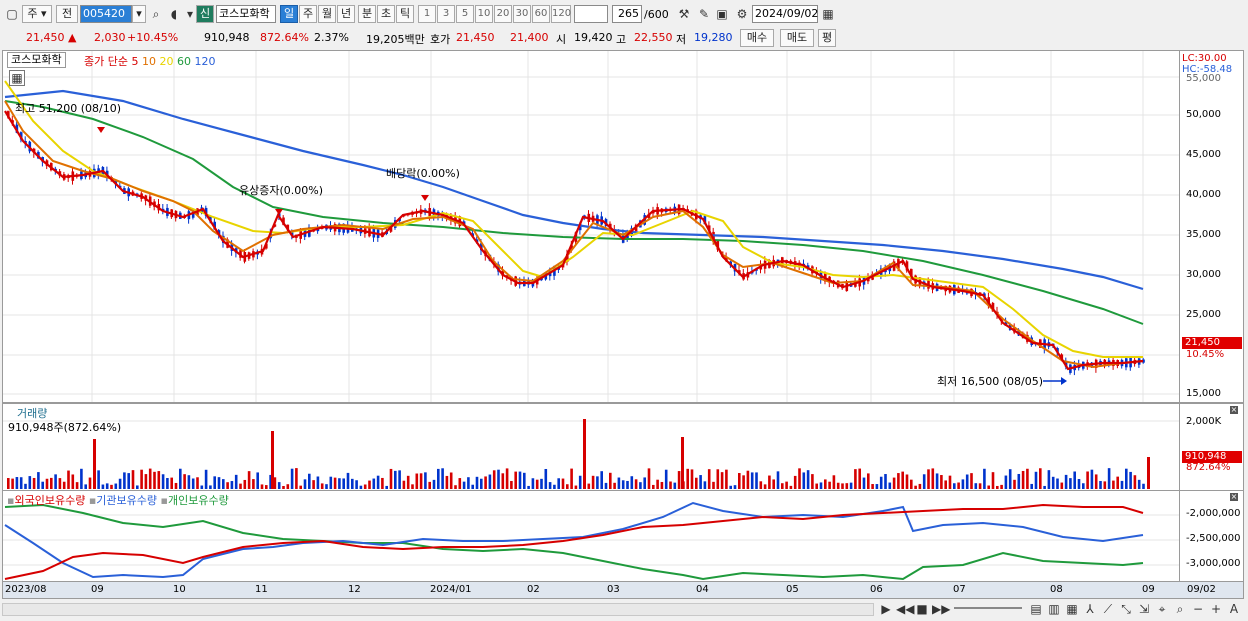  What do you see at coordinates (886, 609) in the screenshot?
I see `play-right-icon: ▶` at bounding box center [886, 609].